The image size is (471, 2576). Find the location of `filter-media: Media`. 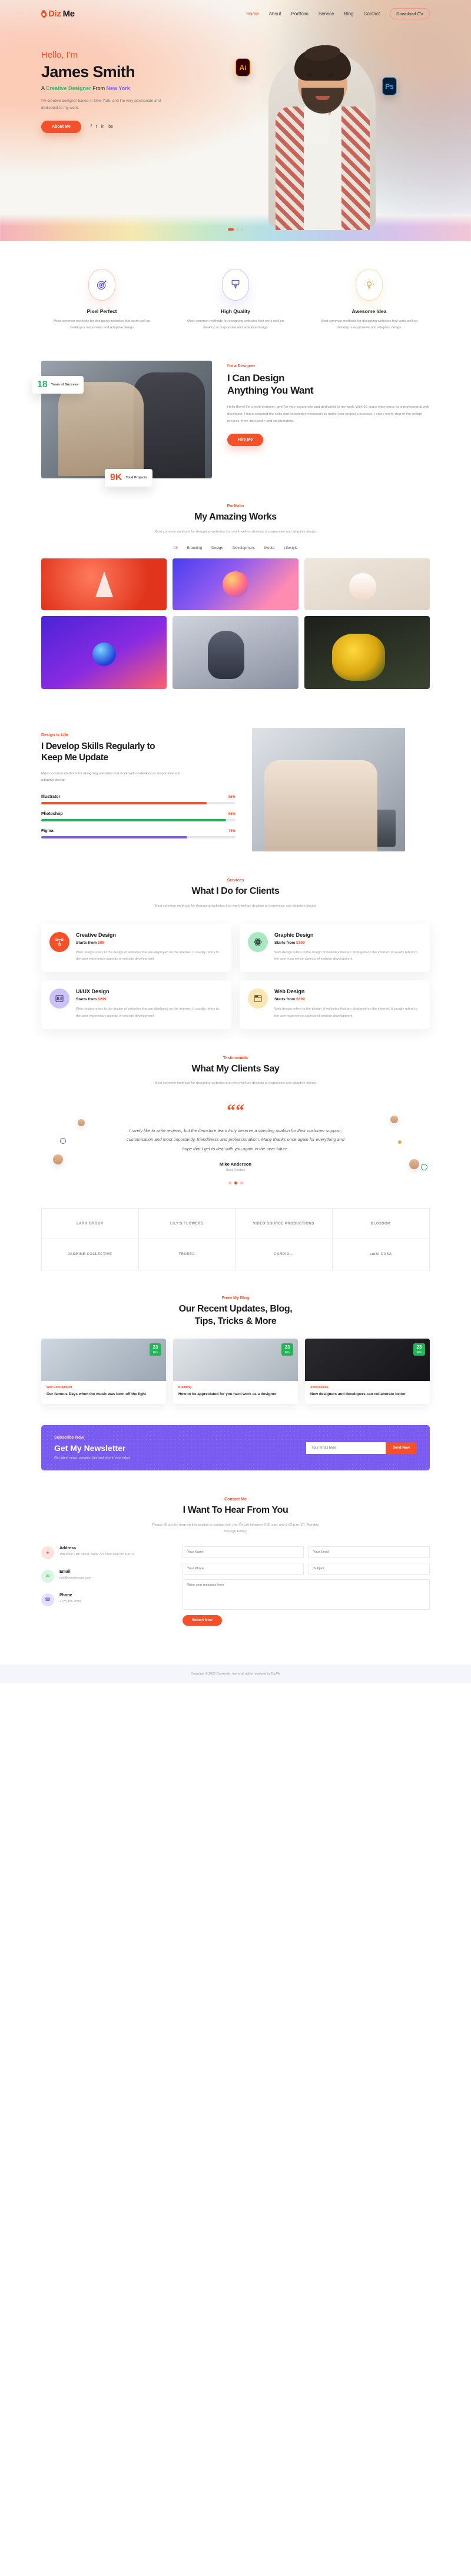

filter-media: Media is located at coordinates (269, 548).